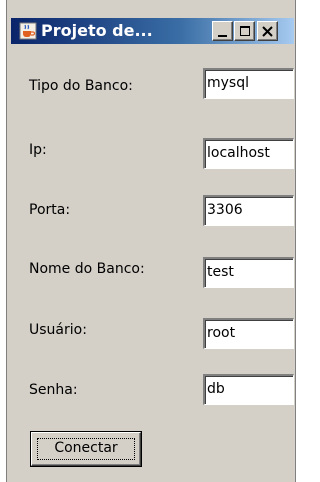 The width and height of the screenshot is (320, 482). I want to click on minimize-button, so click(222, 31).